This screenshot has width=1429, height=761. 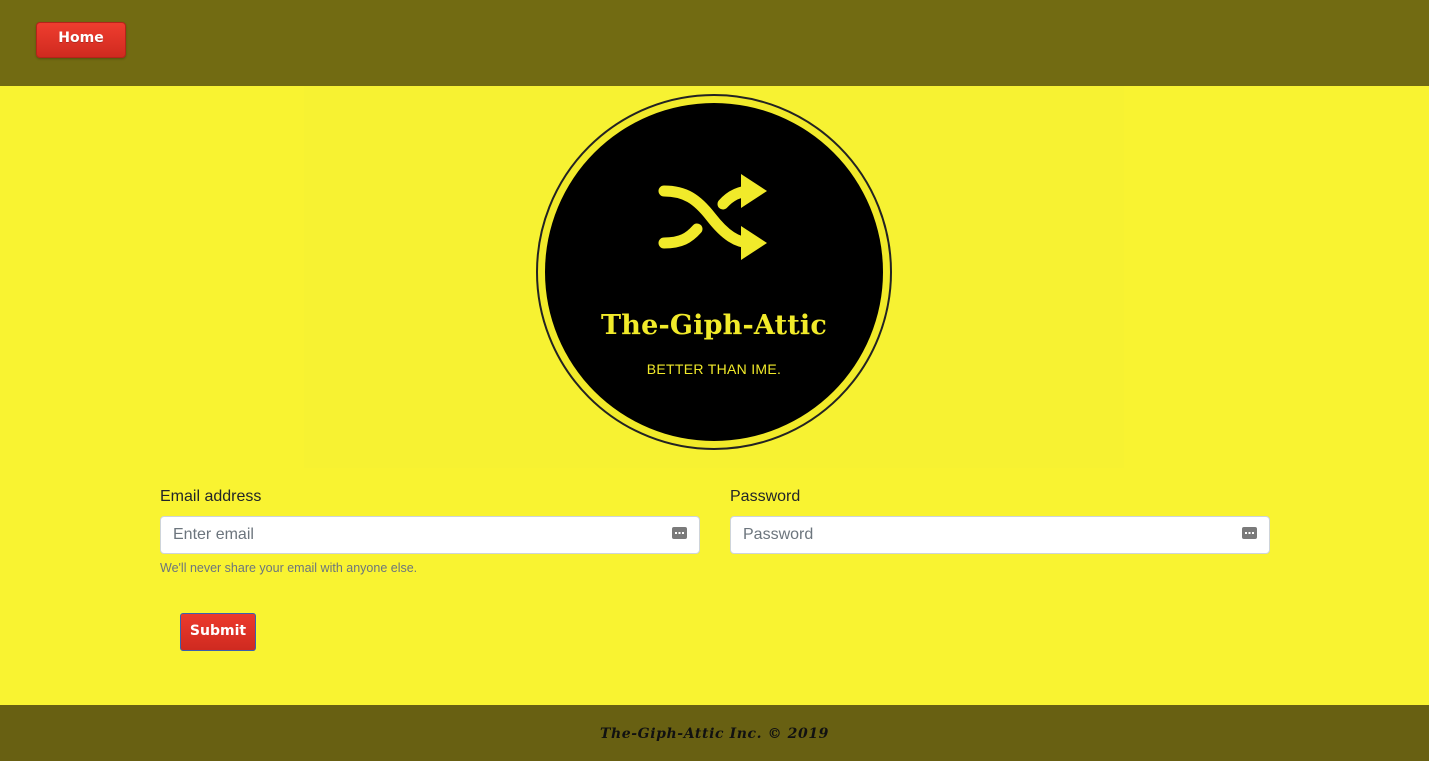 I want to click on site-logo: The-Giph-Attic BETTER THAN IME., so click(x=714, y=272).